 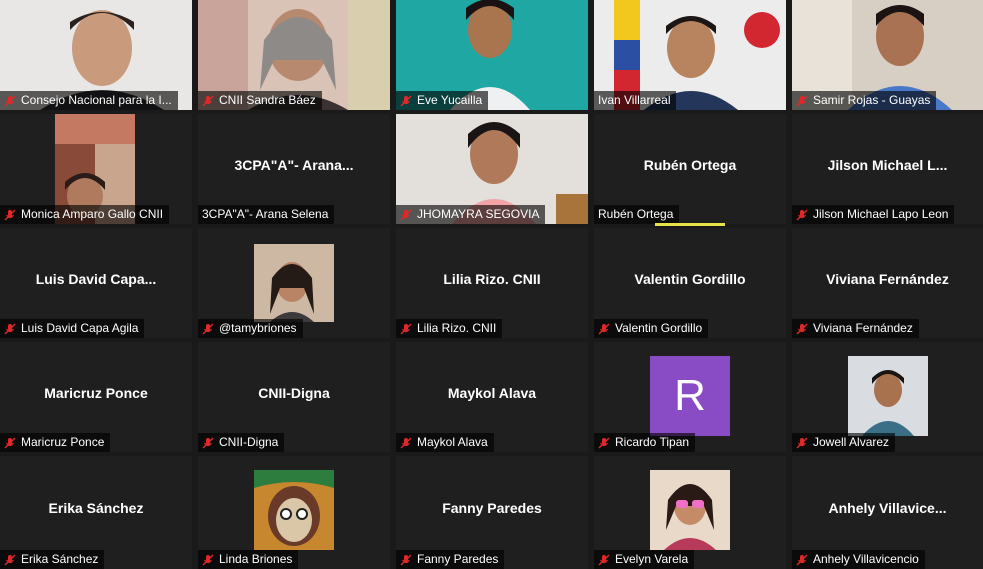 I want to click on participant-name-label: Valentin Gordillo, so click(x=651, y=328).